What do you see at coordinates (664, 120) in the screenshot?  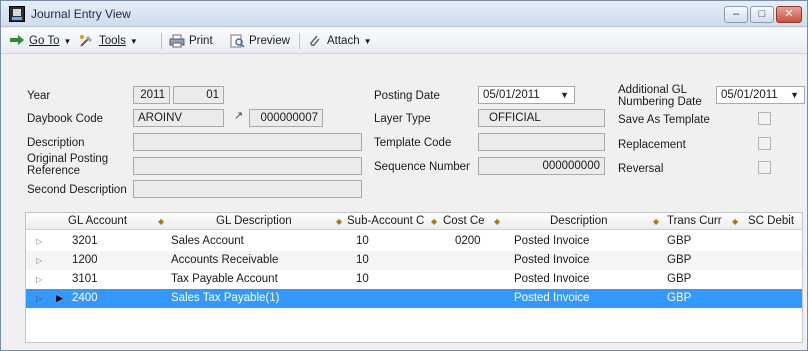 I see `save-as-template-label: Save As Template` at bounding box center [664, 120].